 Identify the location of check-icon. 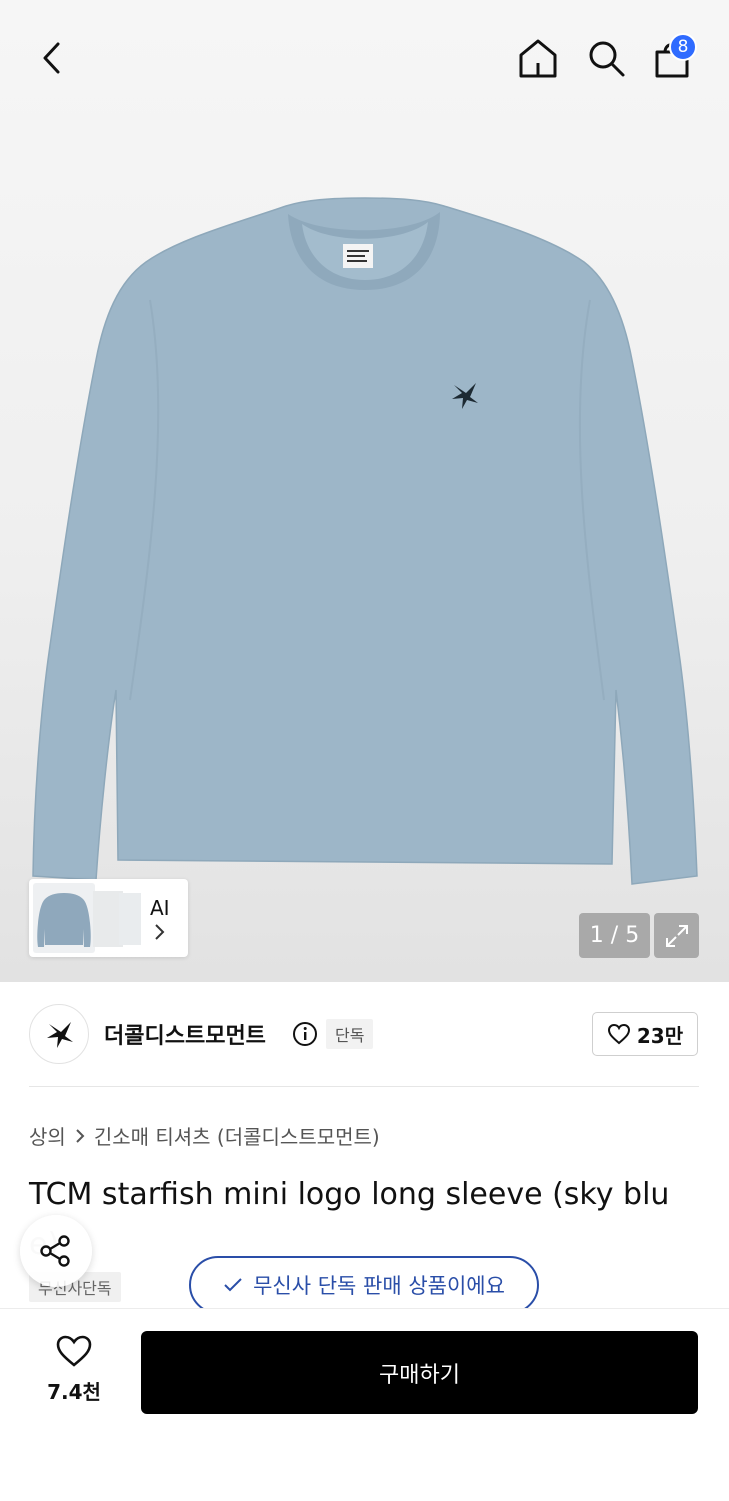
(233, 1285).